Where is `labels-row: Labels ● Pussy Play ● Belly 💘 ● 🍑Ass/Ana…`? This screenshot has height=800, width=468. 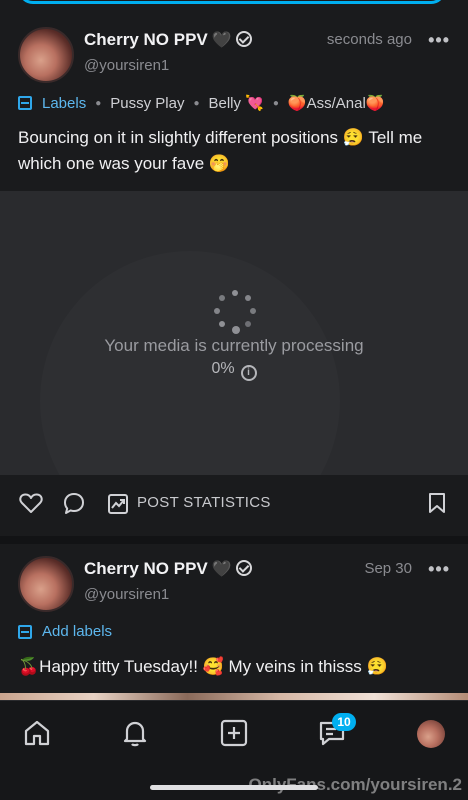 labels-row: Labels ● Pussy Play ● Belly 💘 ● 🍑Ass/Ana… is located at coordinates (201, 103).